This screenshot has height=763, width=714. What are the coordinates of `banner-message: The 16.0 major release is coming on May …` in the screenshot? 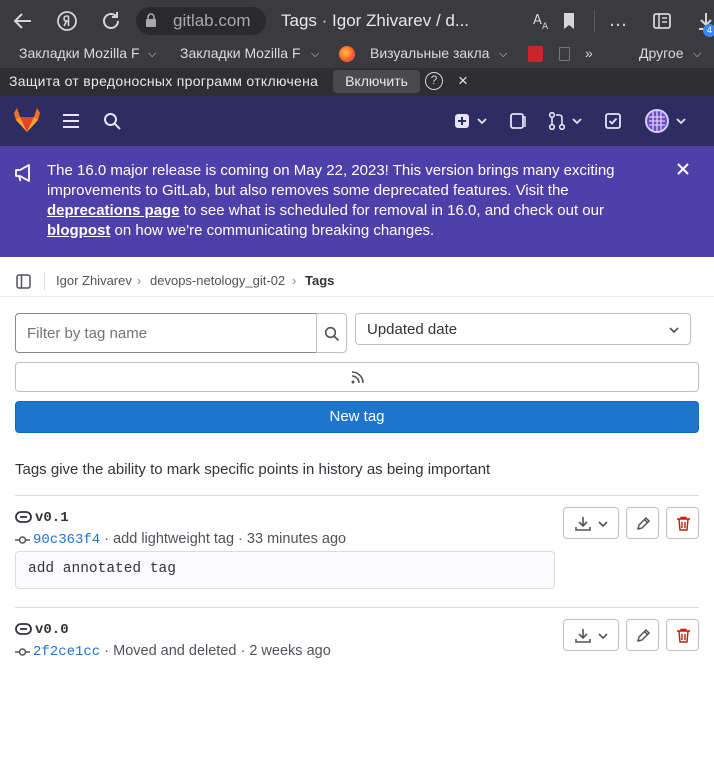 It's located at (331, 200).